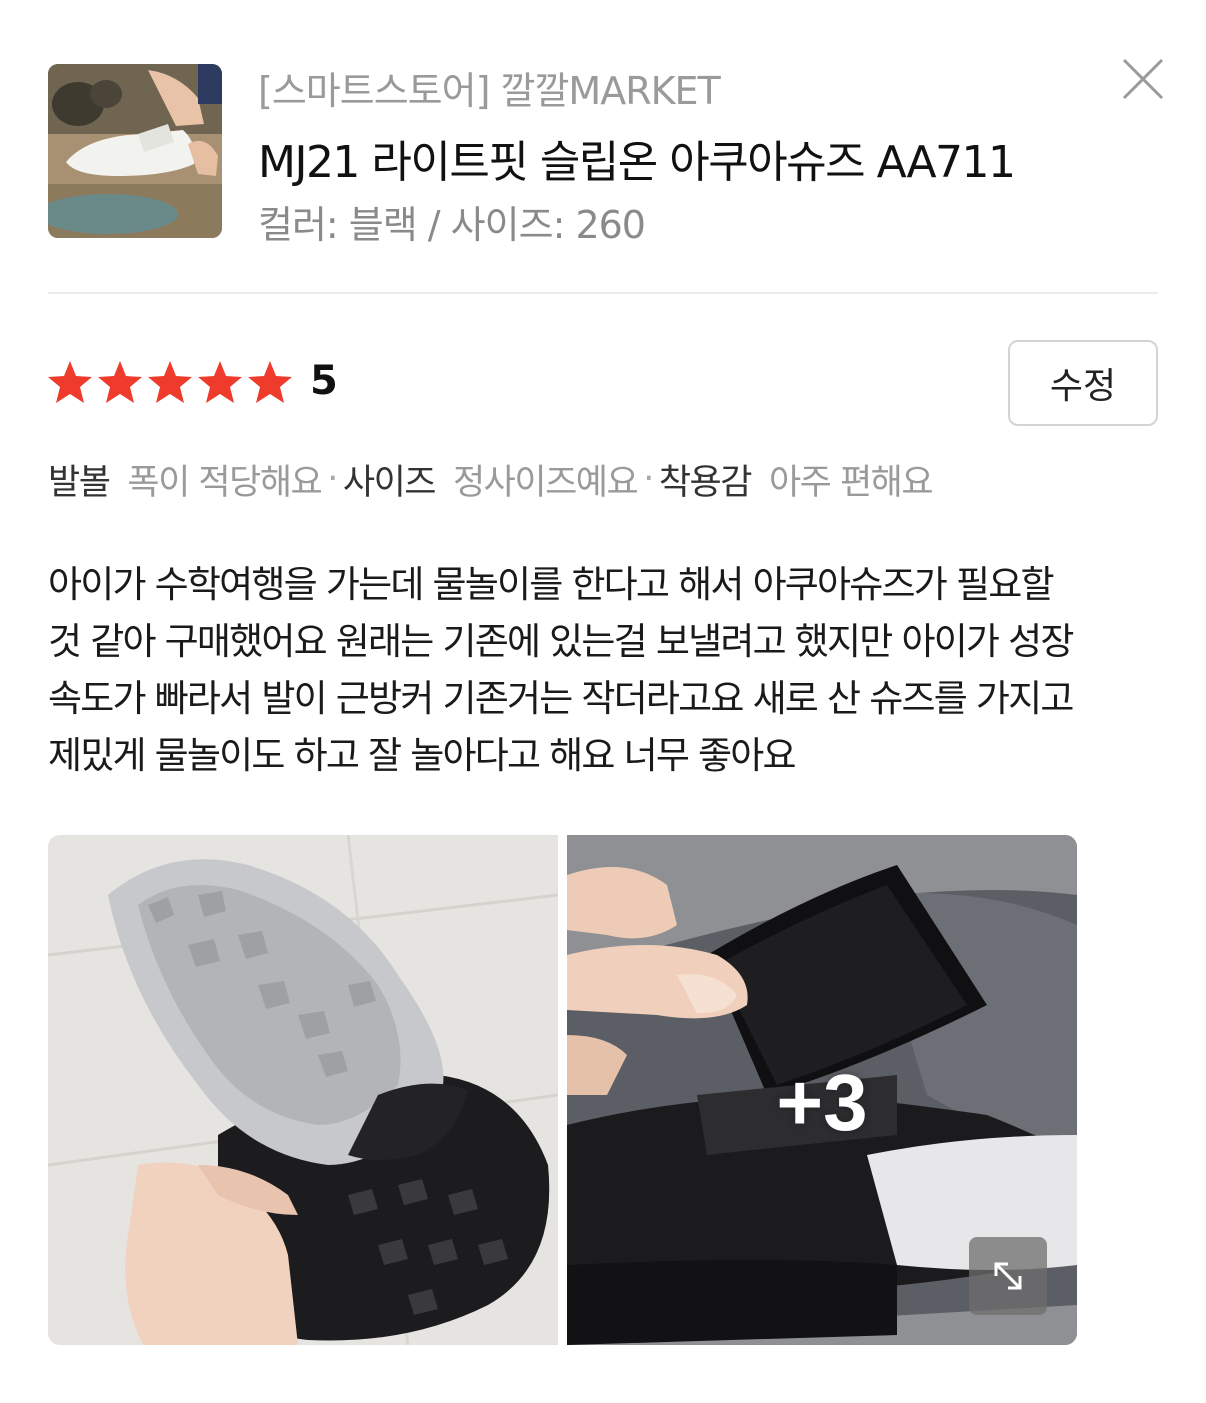 This screenshot has width=1206, height=1403. Describe the element at coordinates (452, 225) in the screenshot. I see `product-options: 컬러: 블랙 / 사이즈: 260` at that location.